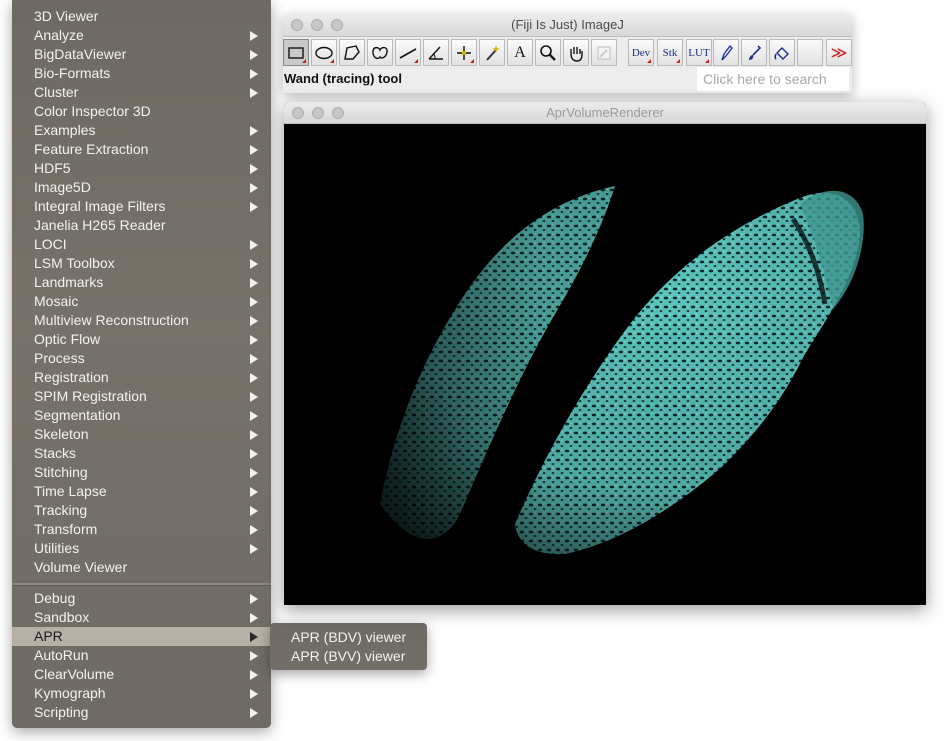  Describe the element at coordinates (74, 263) in the screenshot. I see `menu-item-label: LSM Toolbox` at that location.